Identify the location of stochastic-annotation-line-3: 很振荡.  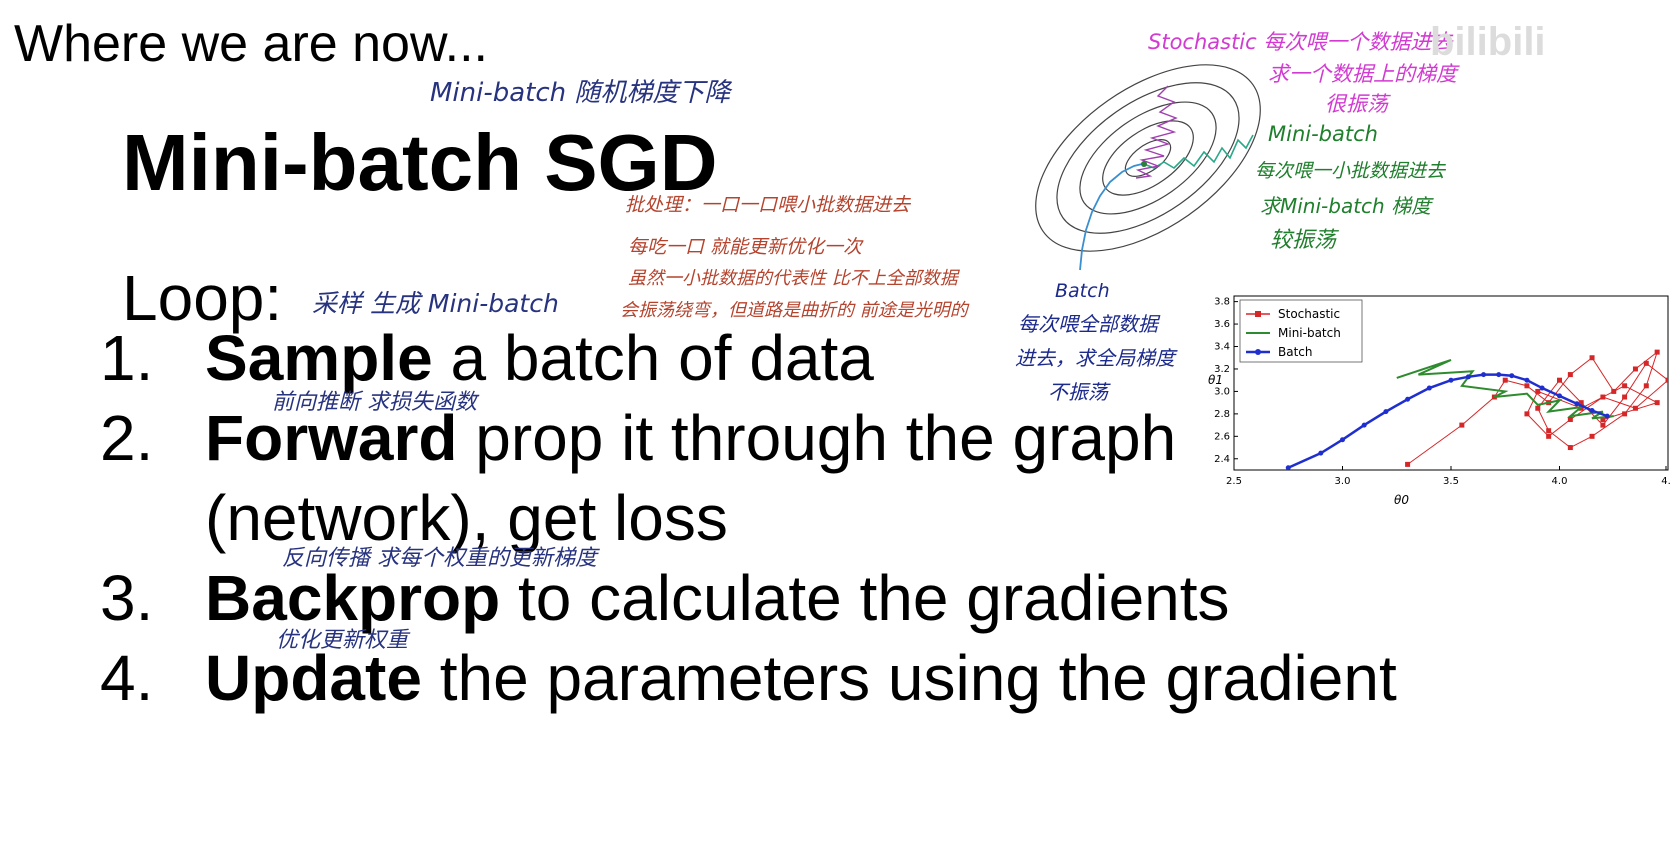
(1356, 104).